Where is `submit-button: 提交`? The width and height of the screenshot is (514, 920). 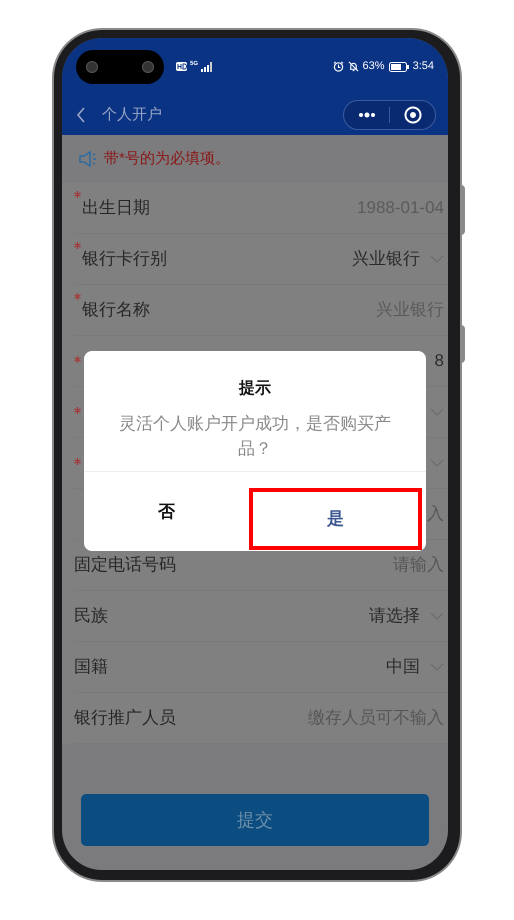
submit-button: 提交 is located at coordinates (255, 820).